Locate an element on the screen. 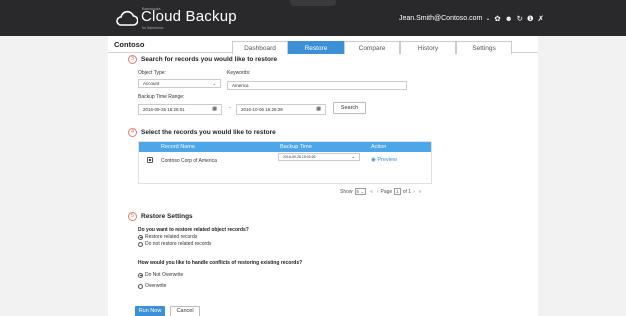 This screenshot has height=316, width=626. backup-time-select: 2016-09-26 15:02:26 ⌄ is located at coordinates (319, 157).